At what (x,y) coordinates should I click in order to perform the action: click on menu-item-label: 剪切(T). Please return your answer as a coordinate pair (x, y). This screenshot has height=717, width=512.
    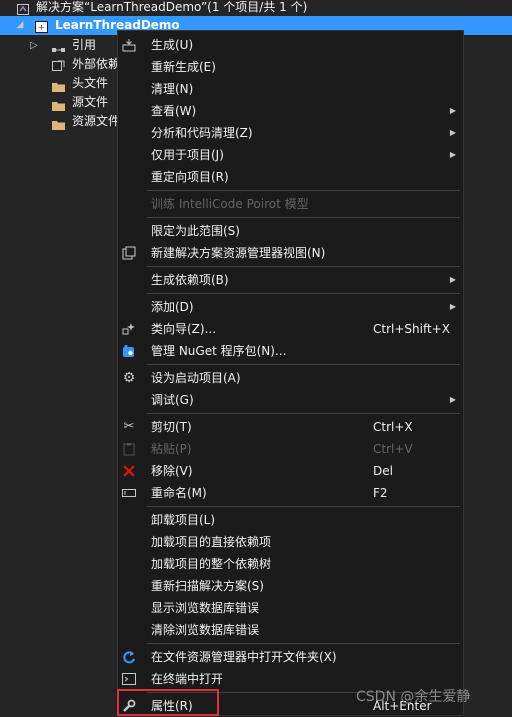
    Looking at the image, I should click on (171, 427).